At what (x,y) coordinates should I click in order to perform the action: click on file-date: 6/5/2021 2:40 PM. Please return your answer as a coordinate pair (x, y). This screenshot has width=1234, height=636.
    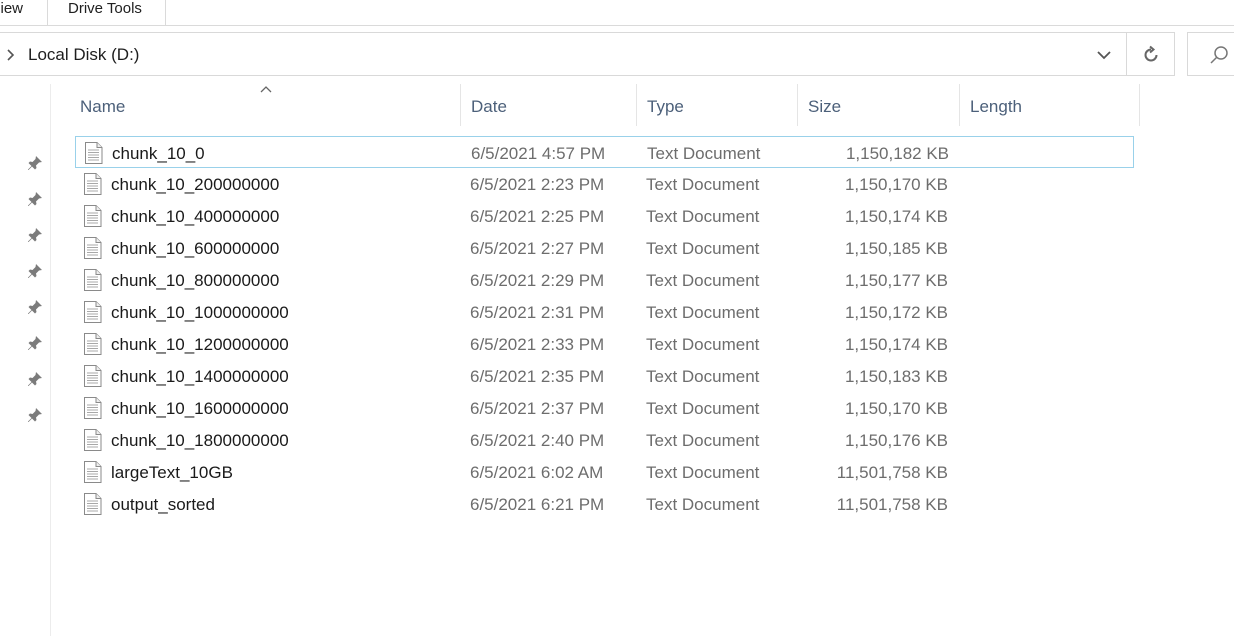
    Looking at the image, I should click on (537, 440).